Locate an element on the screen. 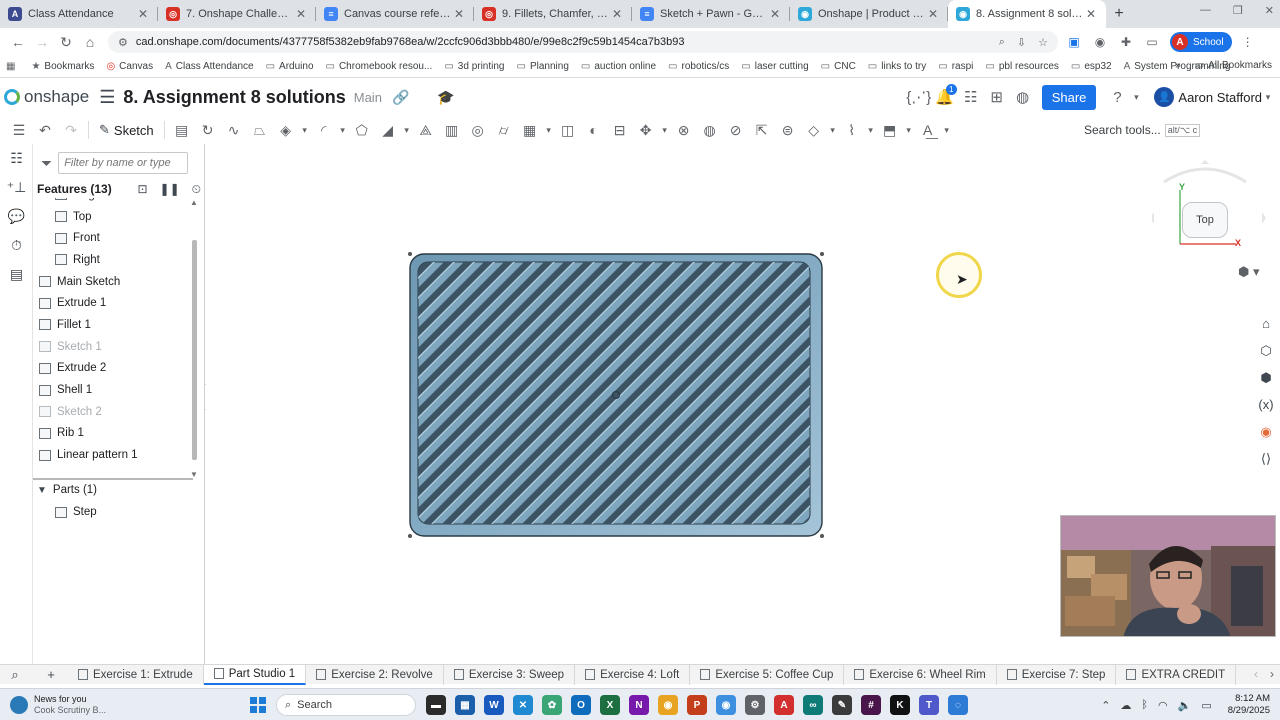 This screenshot has width=1280, height=720. plane-icon: ◇ is located at coordinates (814, 130).